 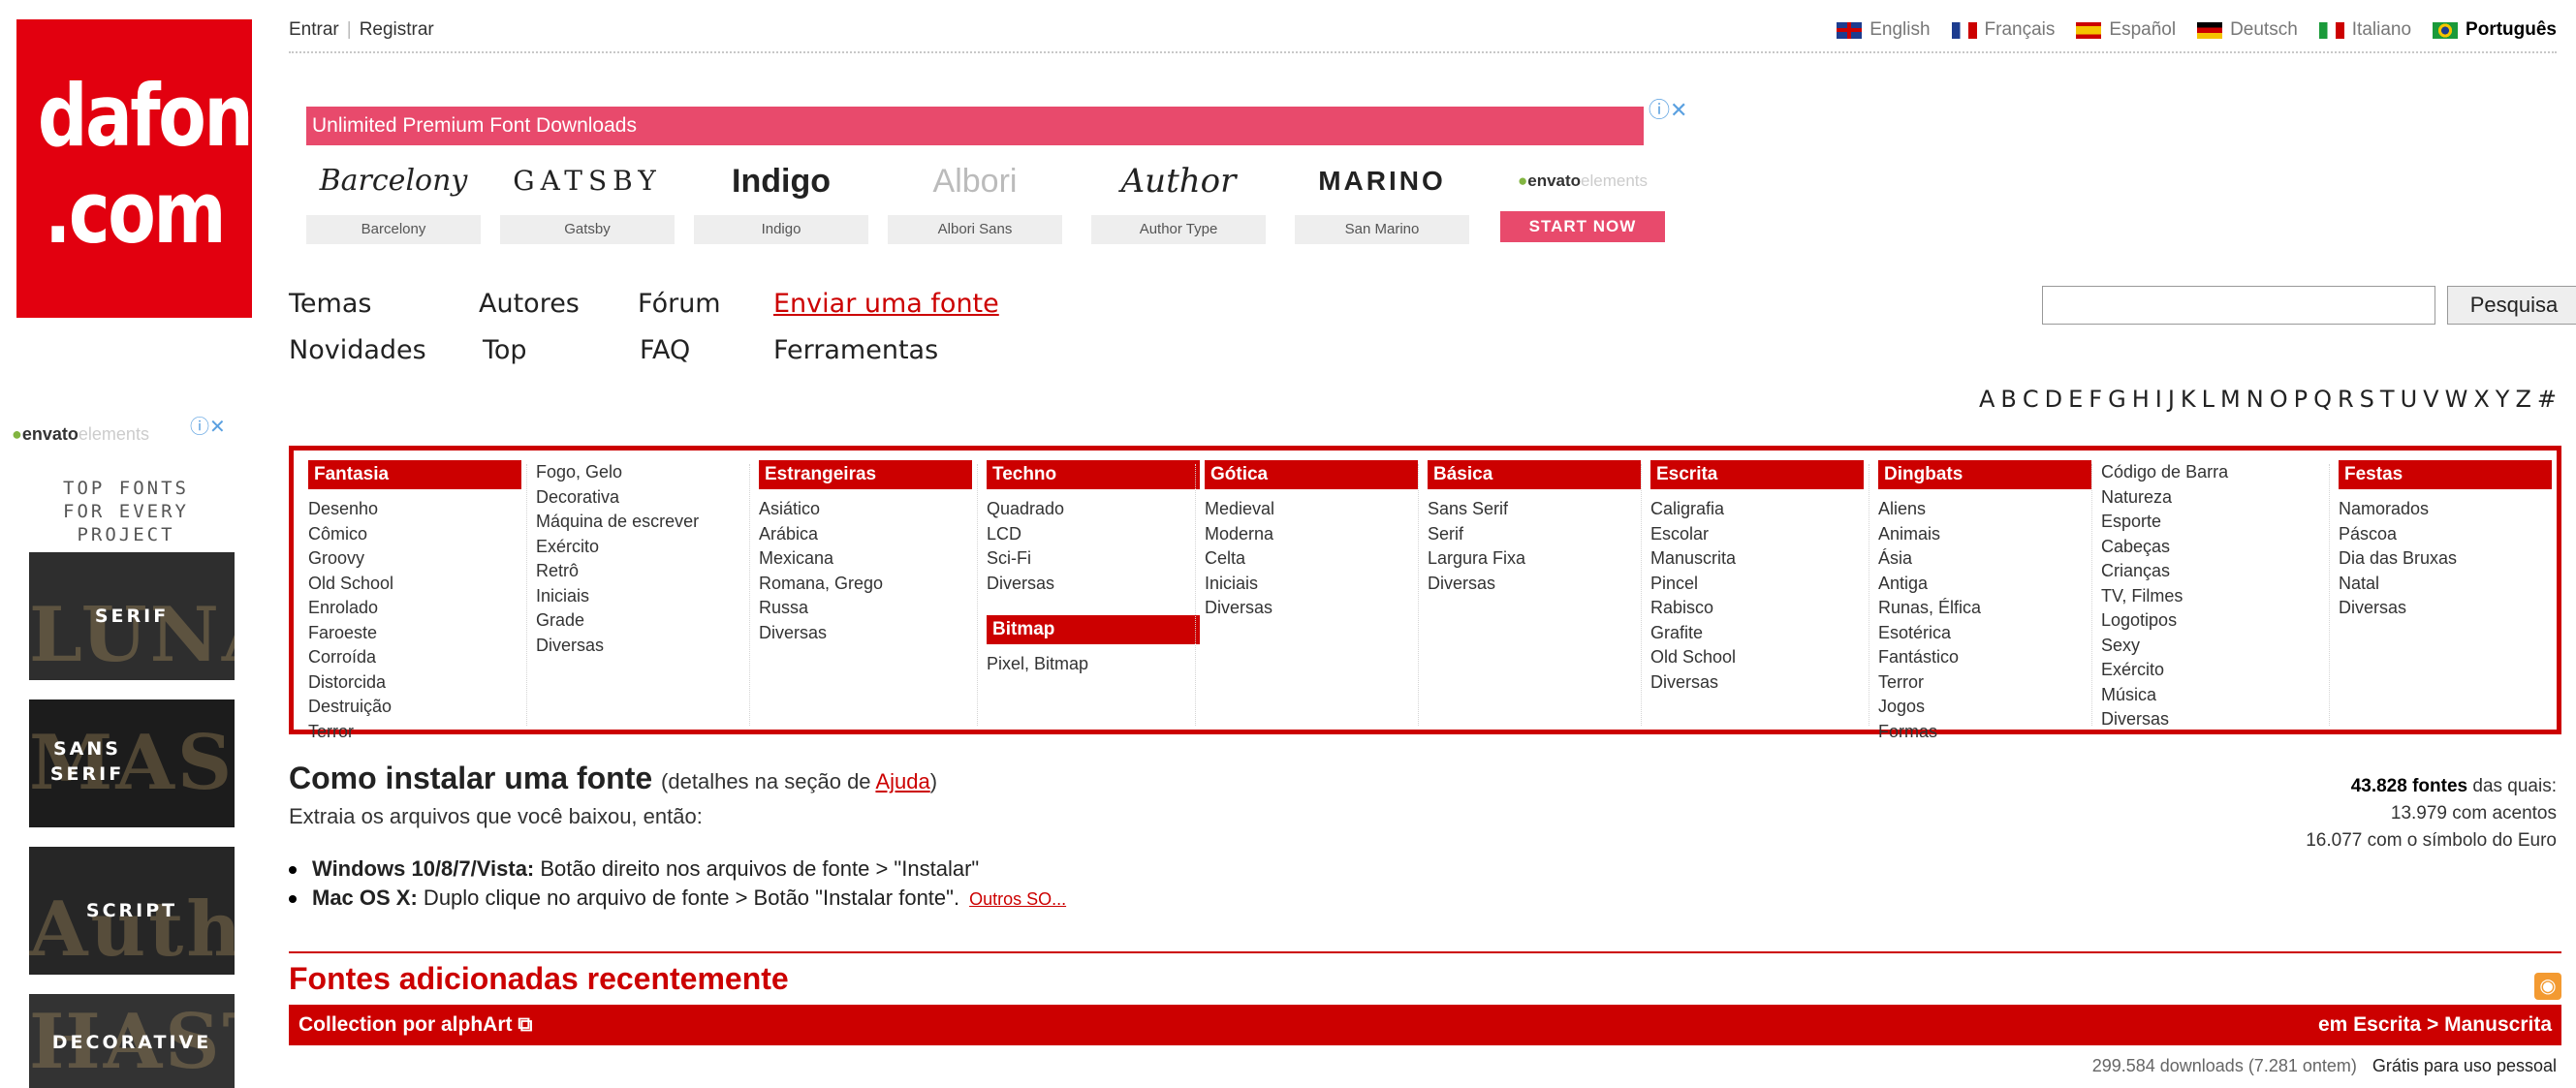 What do you see at coordinates (357, 350) in the screenshot?
I see `nav-novidades: Novidades` at bounding box center [357, 350].